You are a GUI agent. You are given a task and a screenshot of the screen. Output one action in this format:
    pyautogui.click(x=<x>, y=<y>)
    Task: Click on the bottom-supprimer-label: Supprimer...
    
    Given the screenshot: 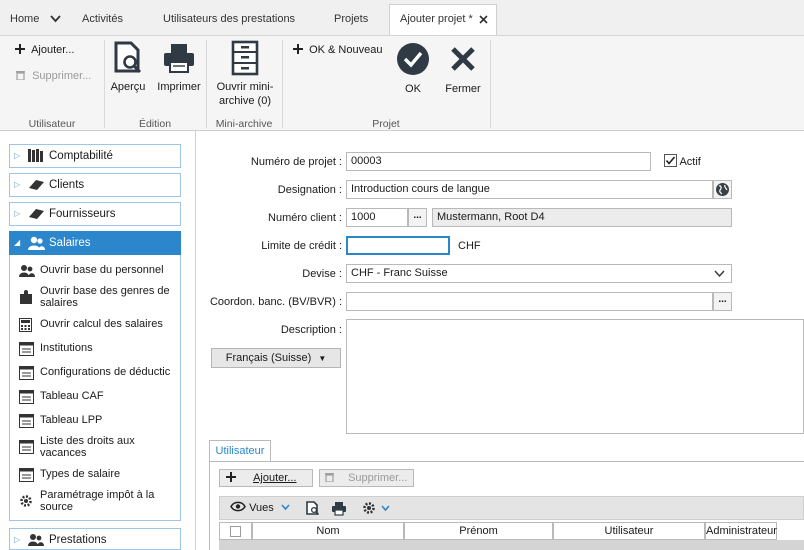 What is the action you would take?
    pyautogui.click(x=378, y=478)
    